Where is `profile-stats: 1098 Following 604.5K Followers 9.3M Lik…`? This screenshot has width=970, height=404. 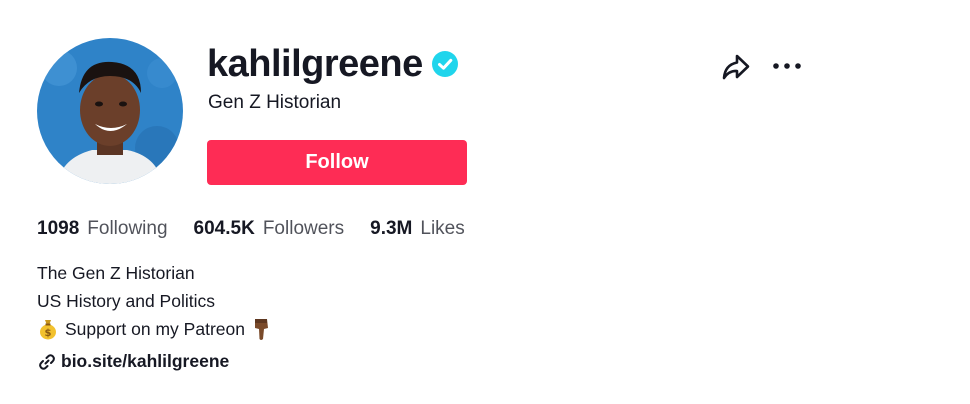 profile-stats: 1098 Following 604.5K Followers 9.3M Lik… is located at coordinates (264, 229).